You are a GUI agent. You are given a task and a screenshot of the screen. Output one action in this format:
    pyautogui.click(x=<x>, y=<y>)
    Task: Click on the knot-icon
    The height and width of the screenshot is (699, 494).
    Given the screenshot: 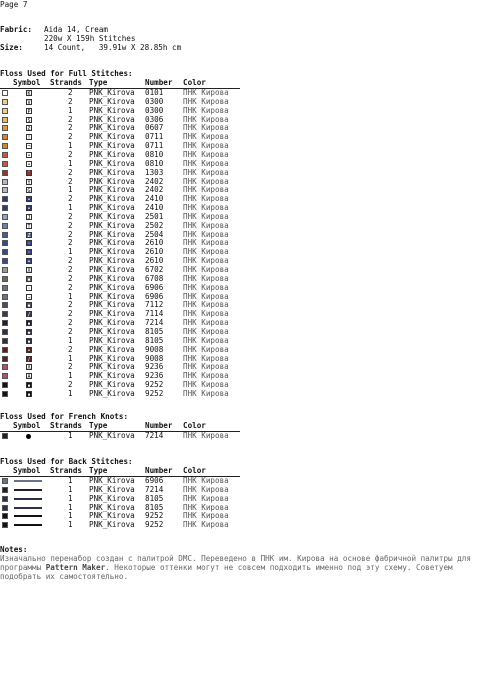 What is the action you would take?
    pyautogui.click(x=28, y=436)
    